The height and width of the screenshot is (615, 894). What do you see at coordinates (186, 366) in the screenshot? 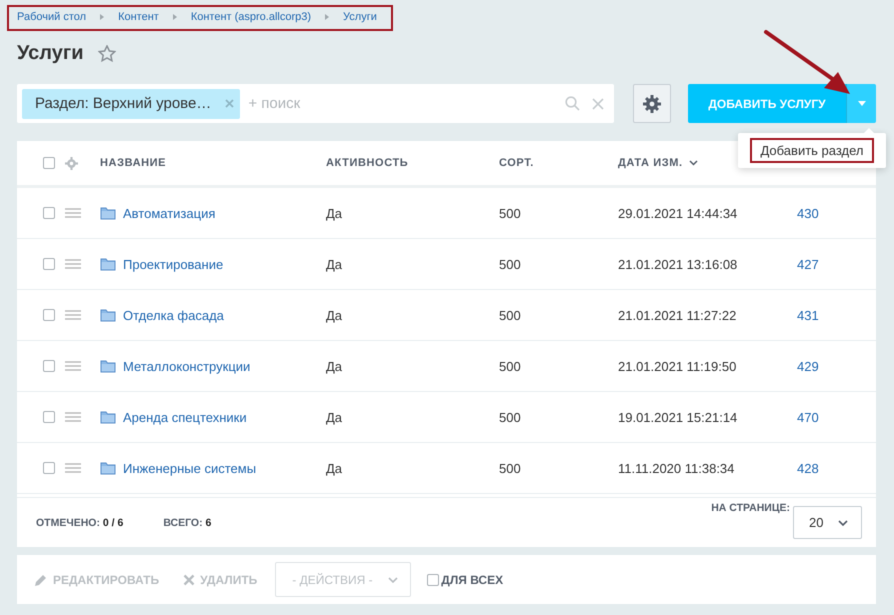
I see `section-link: Металлоконструкции` at bounding box center [186, 366].